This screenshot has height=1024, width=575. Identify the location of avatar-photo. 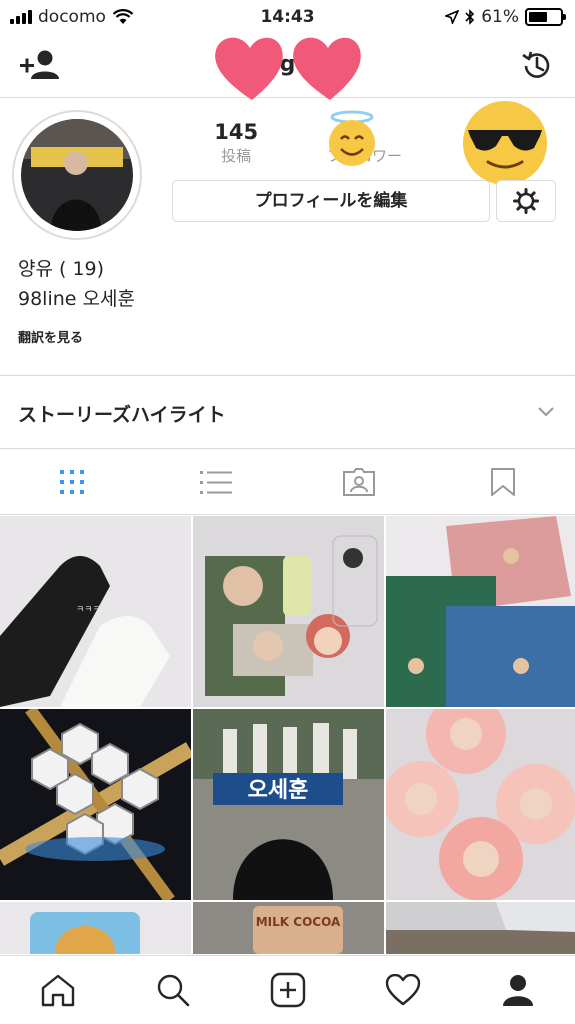
(77, 175).